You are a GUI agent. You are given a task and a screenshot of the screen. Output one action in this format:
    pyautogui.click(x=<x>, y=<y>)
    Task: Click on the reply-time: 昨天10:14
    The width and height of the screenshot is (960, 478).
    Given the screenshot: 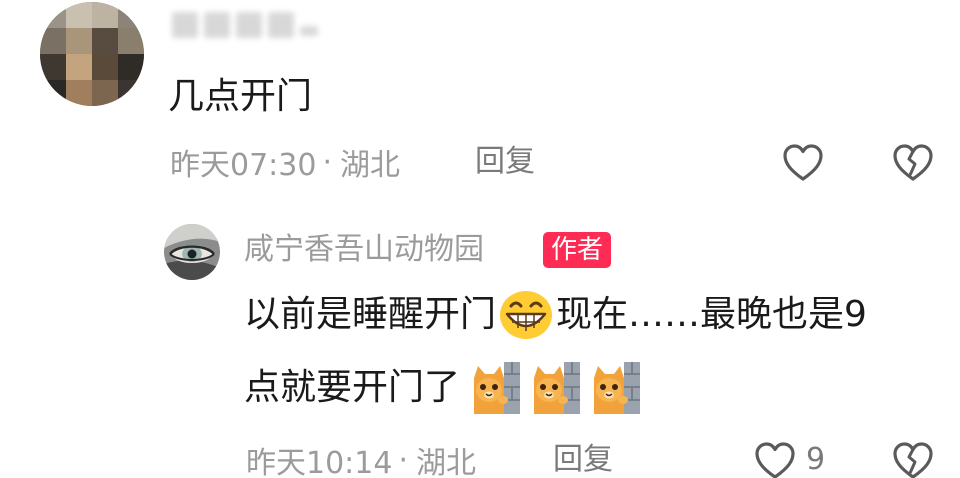 What is the action you would take?
    pyautogui.click(x=319, y=462)
    